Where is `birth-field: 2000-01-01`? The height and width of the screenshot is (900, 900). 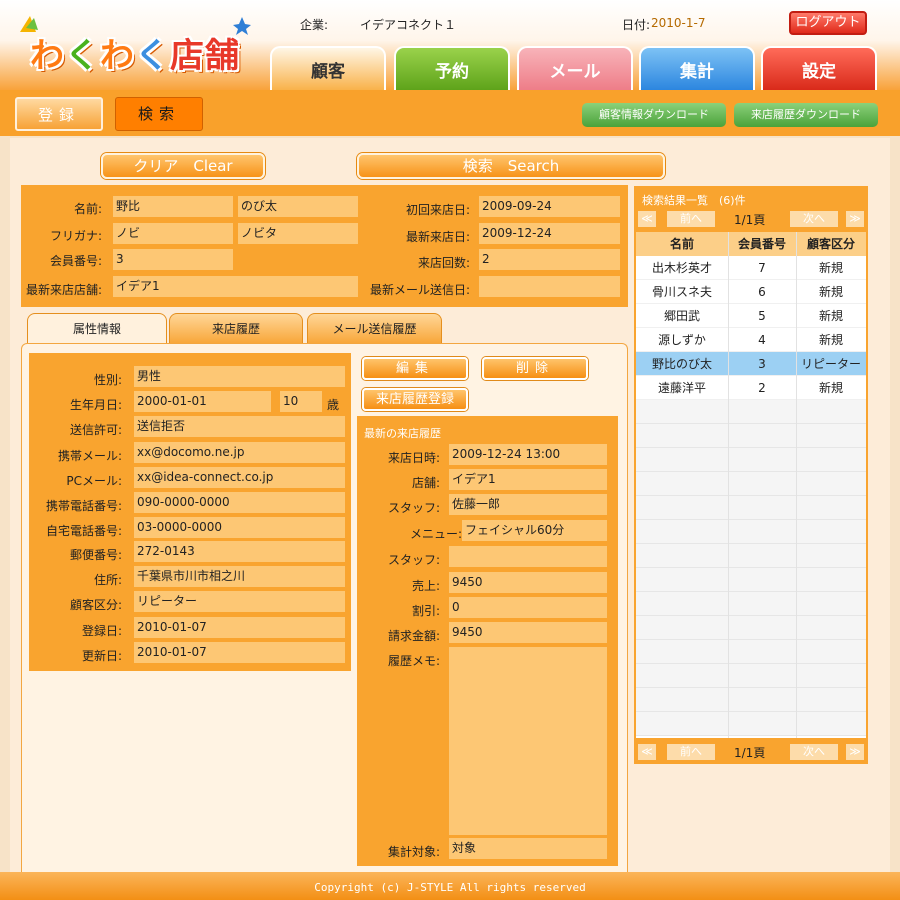 birth-field: 2000-01-01 is located at coordinates (202, 401).